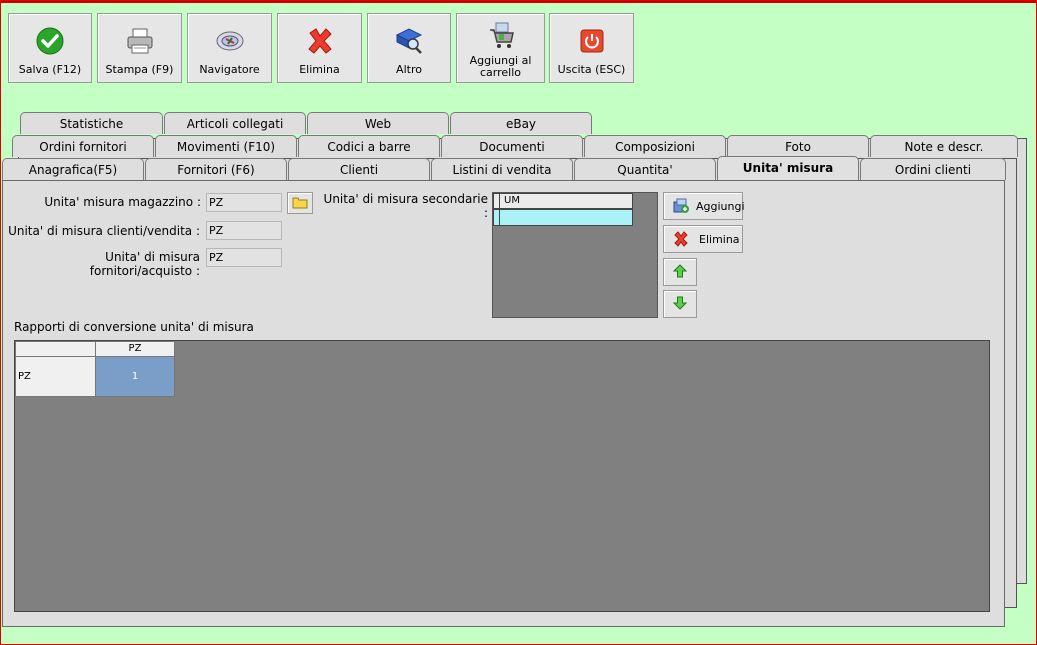 The height and width of the screenshot is (645, 1037). Describe the element at coordinates (502, 169) in the screenshot. I see `tab-listini-di-vendita: Listini di vendita` at that location.